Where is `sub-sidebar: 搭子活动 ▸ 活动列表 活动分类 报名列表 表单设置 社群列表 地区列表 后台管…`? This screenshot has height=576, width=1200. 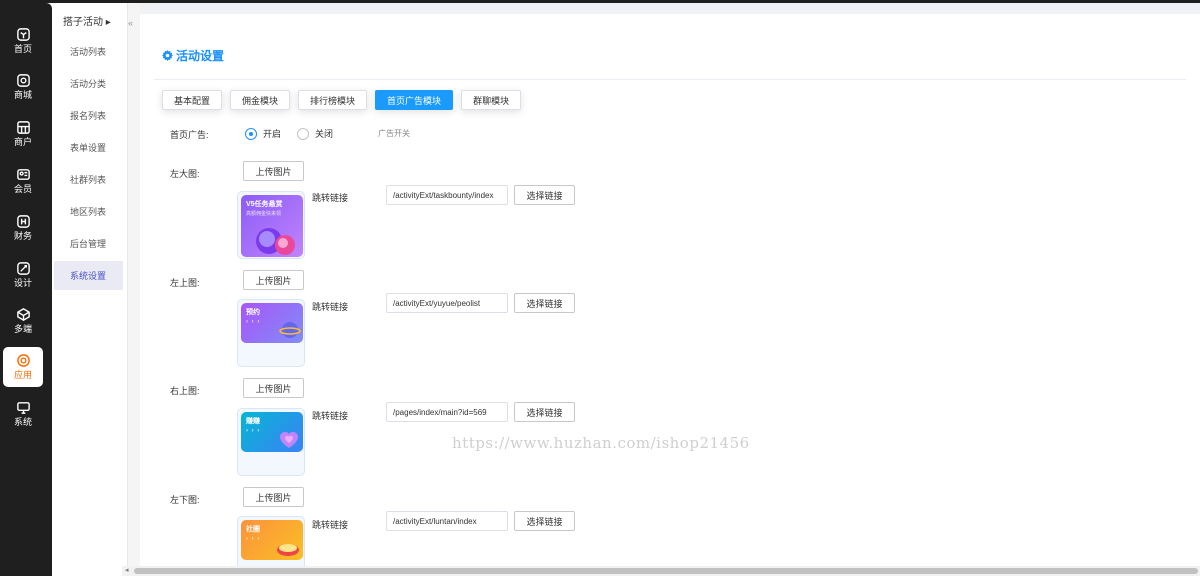 sub-sidebar: 搭子活动 ▸ 活动列表 活动分类 报名列表 表单设置 社群列表 地区列表 后台管… is located at coordinates (89, 289).